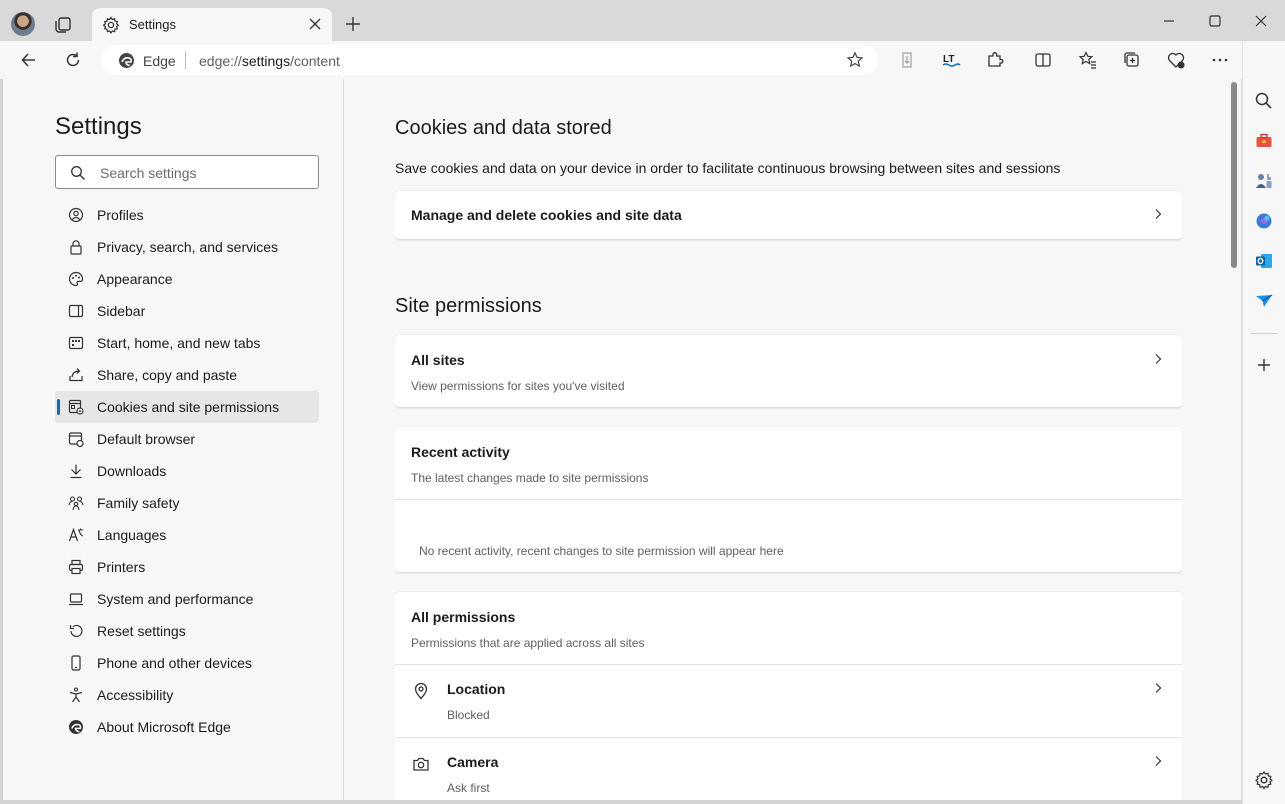 This screenshot has width=1285, height=804. What do you see at coordinates (788, 769) in the screenshot?
I see `permission-row-camera: Camera Ask first` at bounding box center [788, 769].